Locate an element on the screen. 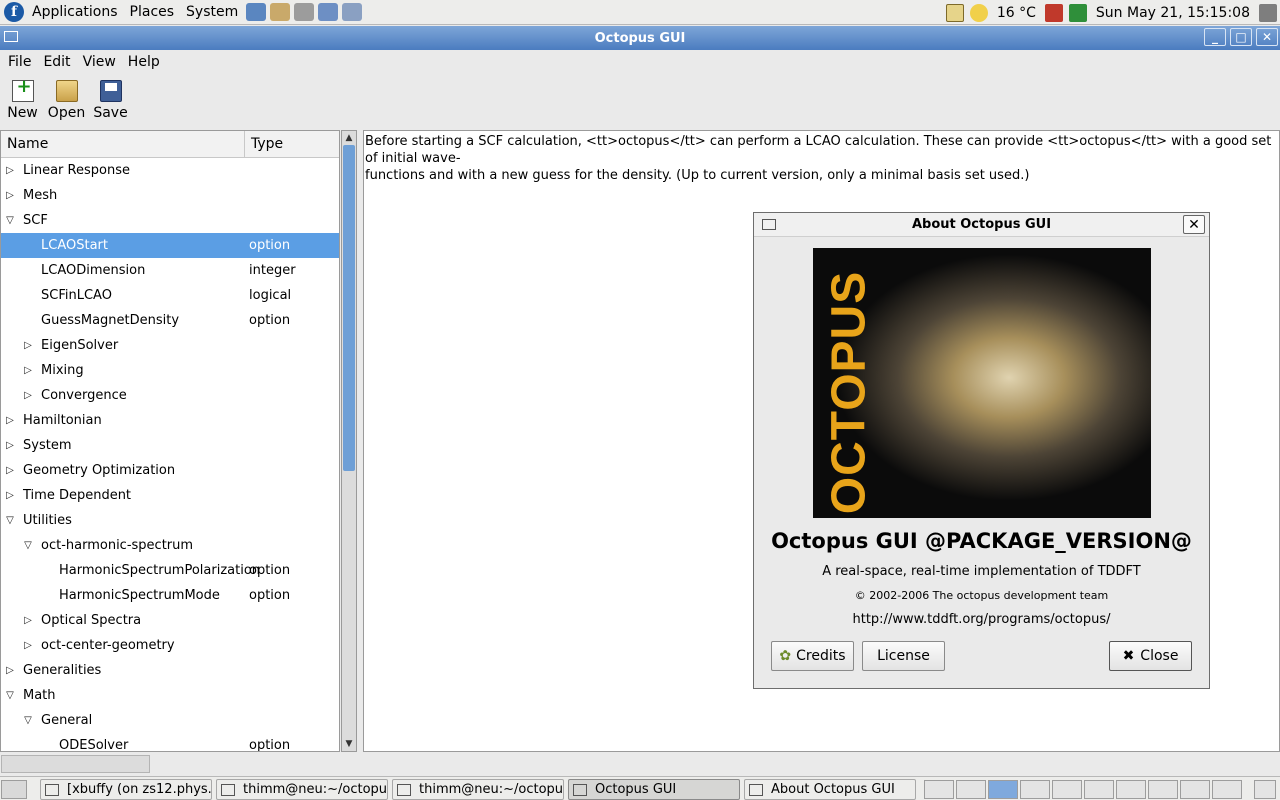  window-menu-icon is located at coordinates (11, 36).